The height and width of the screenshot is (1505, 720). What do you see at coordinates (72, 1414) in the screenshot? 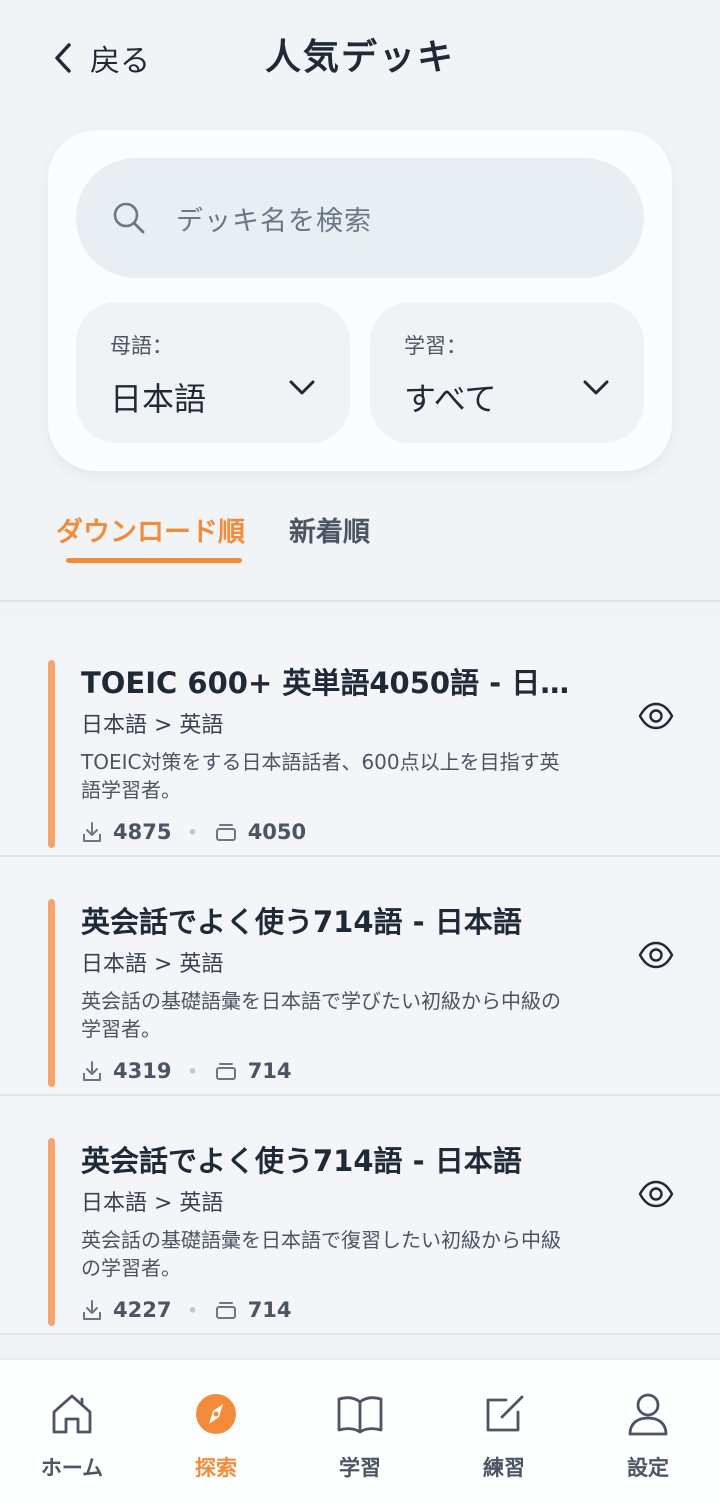
I see `home-icon` at bounding box center [72, 1414].